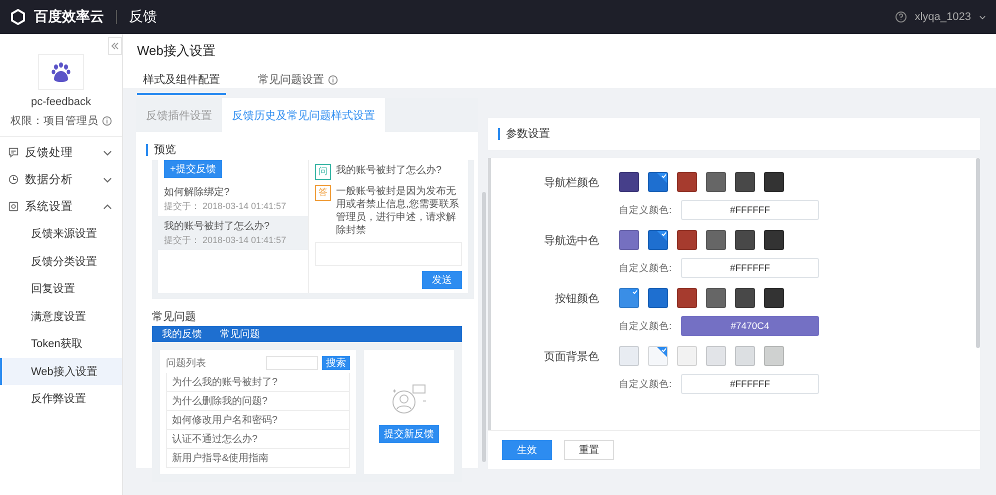 The width and height of the screenshot is (996, 495). I want to click on nav-group: 数据分析, so click(61, 179).